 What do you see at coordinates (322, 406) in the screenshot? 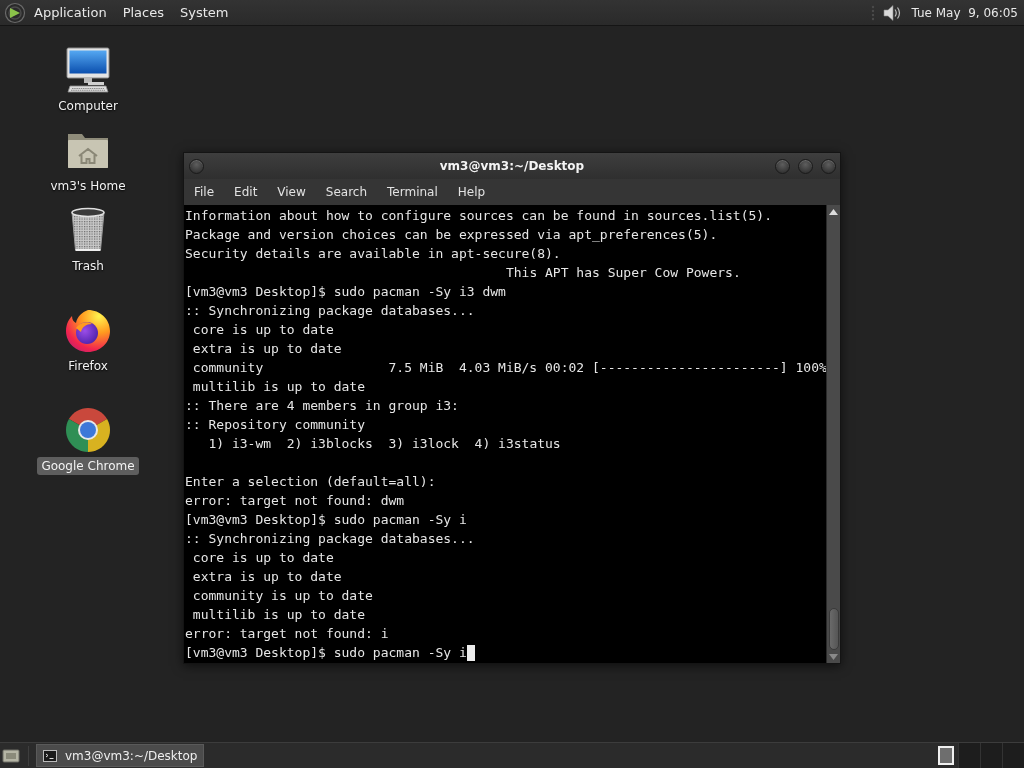
I see `terminal-line: :: There are 4 members in group i3:` at bounding box center [322, 406].